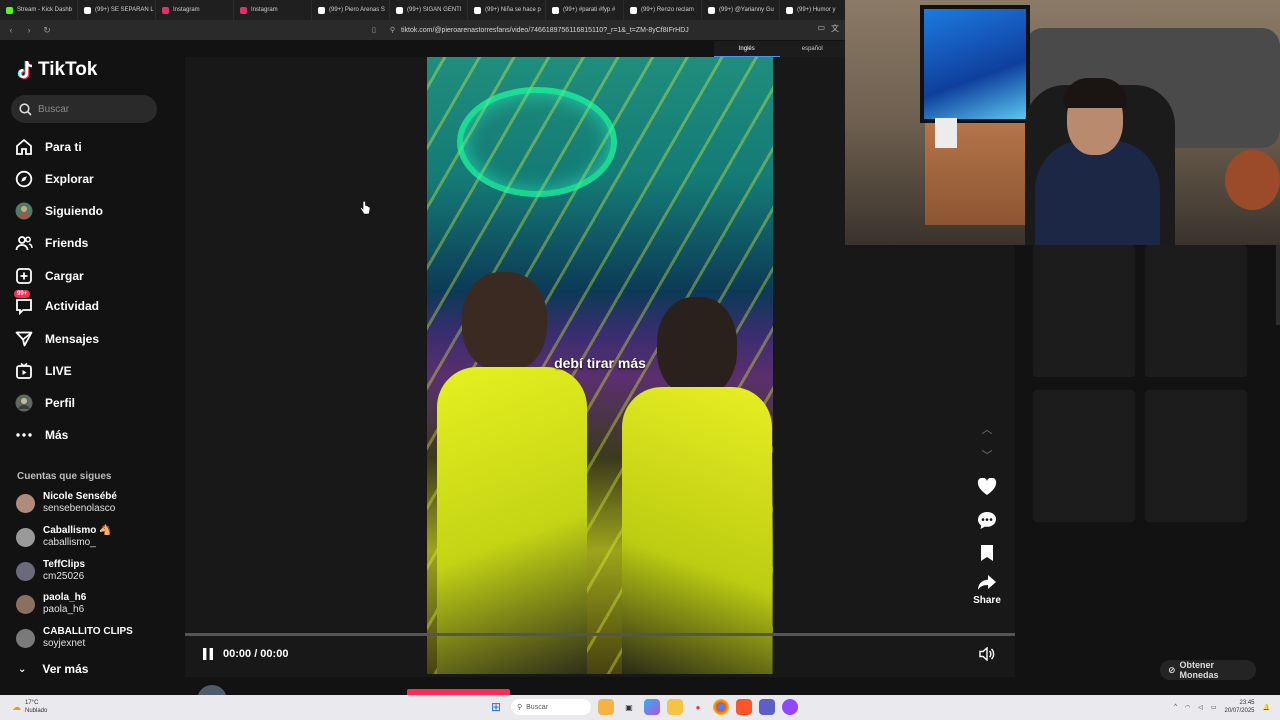  What do you see at coordinates (600, 363) in the screenshot?
I see `video-caption: debí tirar más` at bounding box center [600, 363].